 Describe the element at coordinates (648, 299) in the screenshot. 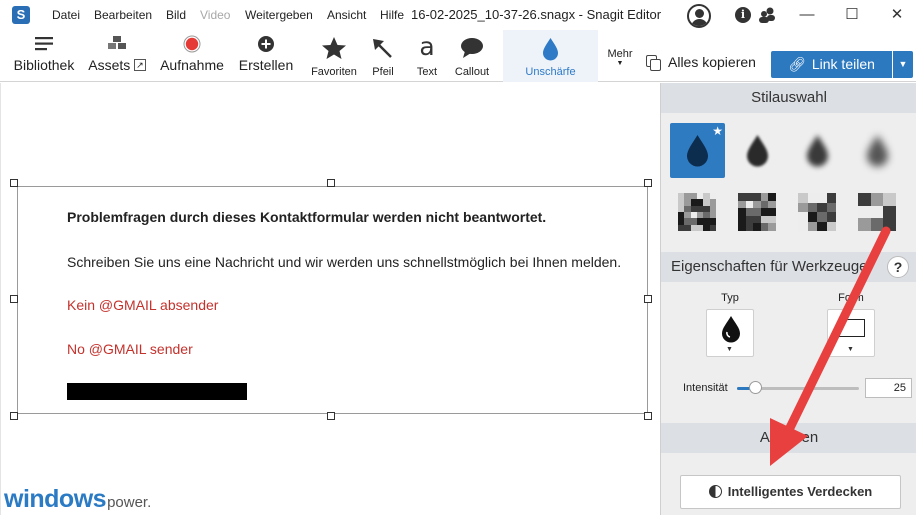

I see `resize-handle-right` at that location.